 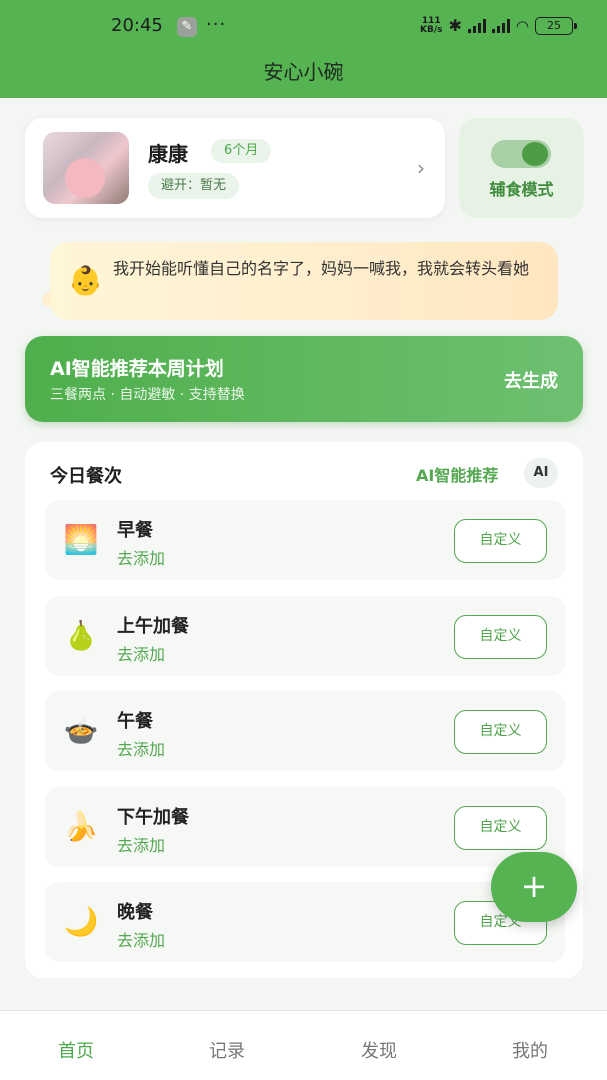 I want to click on ai-banner-title: AI智能推荐本周计划, so click(x=137, y=369).